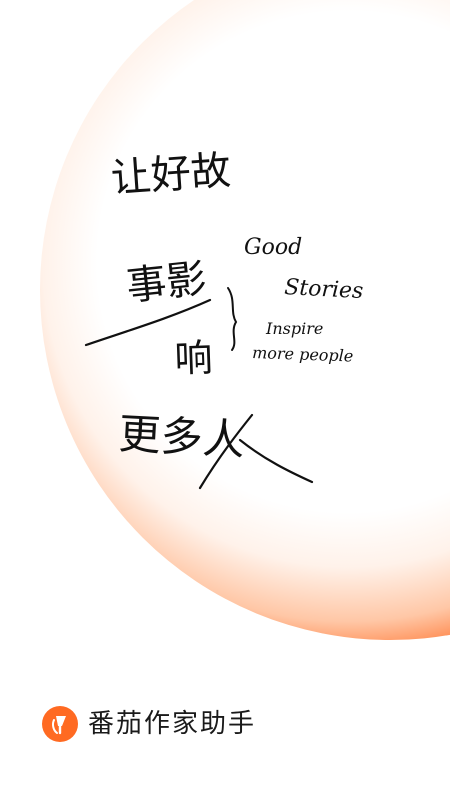  What do you see at coordinates (166, 283) in the screenshot?
I see `slogan-cn-line-2: 事影` at bounding box center [166, 283].